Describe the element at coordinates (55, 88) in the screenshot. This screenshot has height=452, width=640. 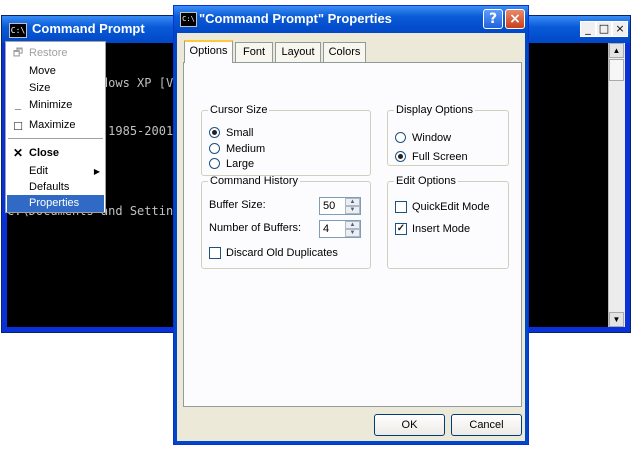
I see `menu-item-size: Size` at that location.